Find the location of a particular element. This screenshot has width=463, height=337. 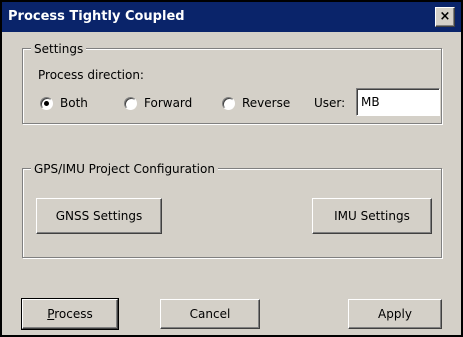

close-icon: × is located at coordinates (445, 16).